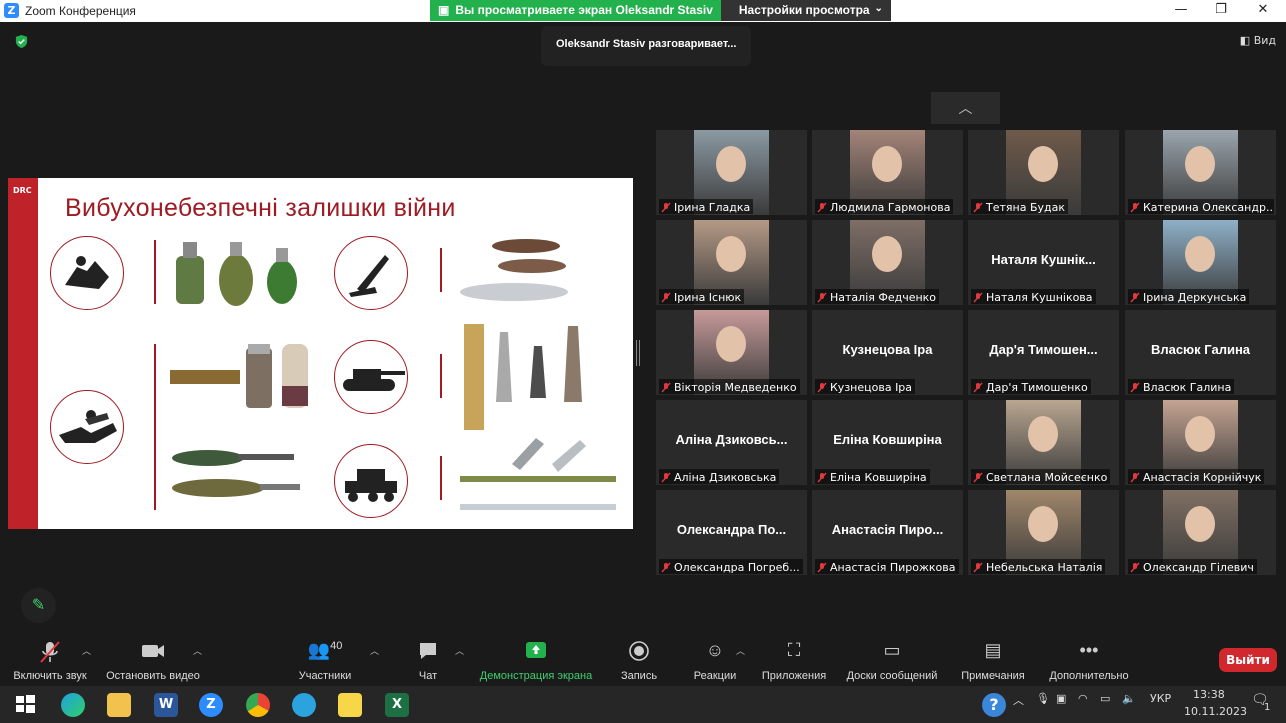 Image resolution: width=1286 pixels, height=723 pixels. What do you see at coordinates (993, 661) in the screenshot?
I see `notes-button: ▤ Примечания` at bounding box center [993, 661].